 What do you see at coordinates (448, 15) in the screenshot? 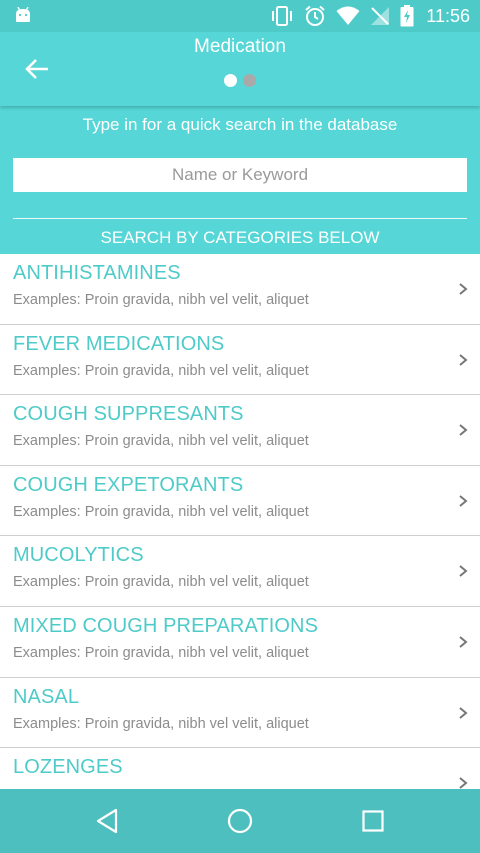
I see `status-time: 11:56` at bounding box center [448, 15].